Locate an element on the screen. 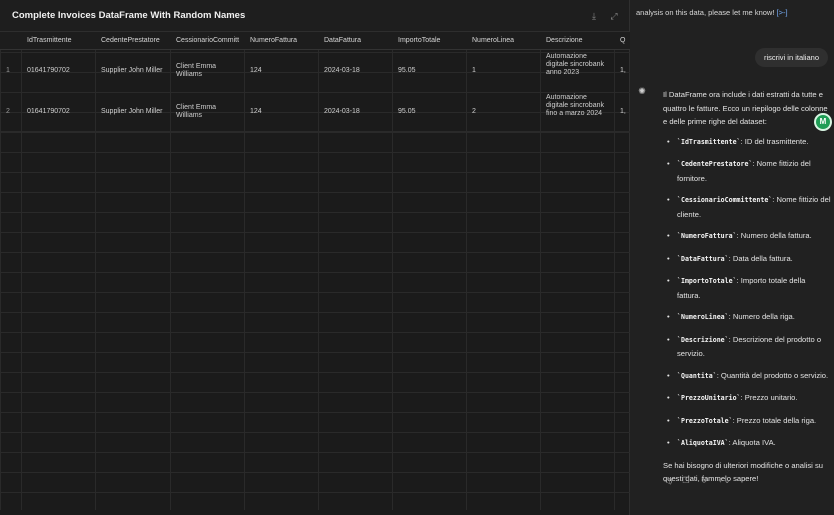  list-item-text: : Numero della riga. is located at coordinates (761, 316).